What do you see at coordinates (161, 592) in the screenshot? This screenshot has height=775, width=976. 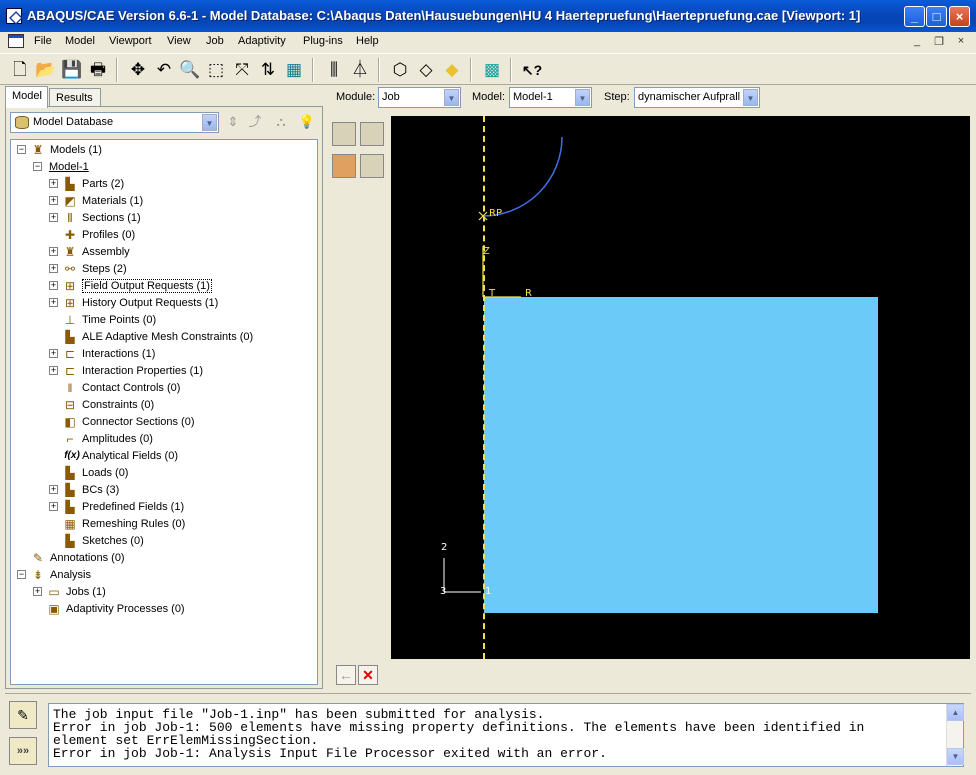 I see `tree-item: + ▭ Jobs (1)` at bounding box center [161, 592].